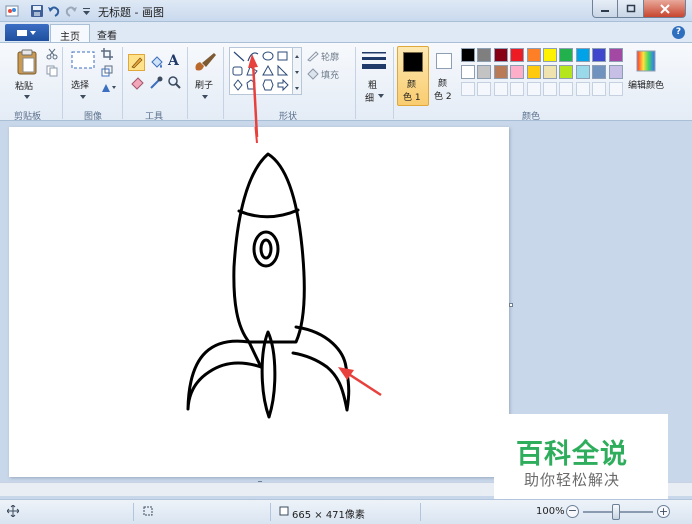  What do you see at coordinates (52, 54) in the screenshot?
I see `cut-icon` at bounding box center [52, 54].